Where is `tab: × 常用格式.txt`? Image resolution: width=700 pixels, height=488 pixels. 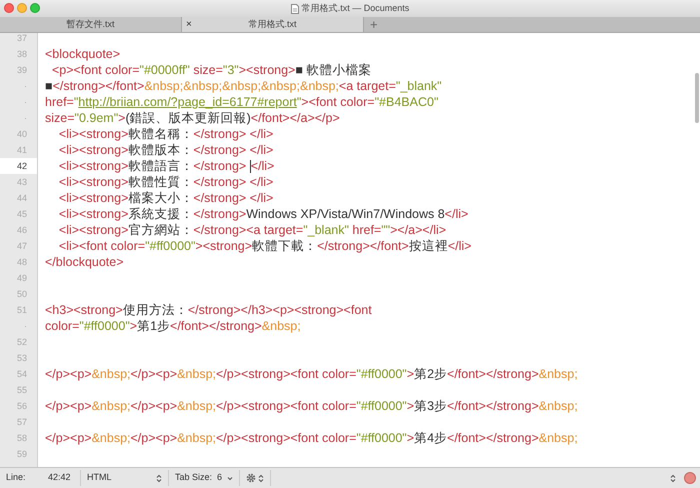 tab: × 常用格式.txt is located at coordinates (273, 24).